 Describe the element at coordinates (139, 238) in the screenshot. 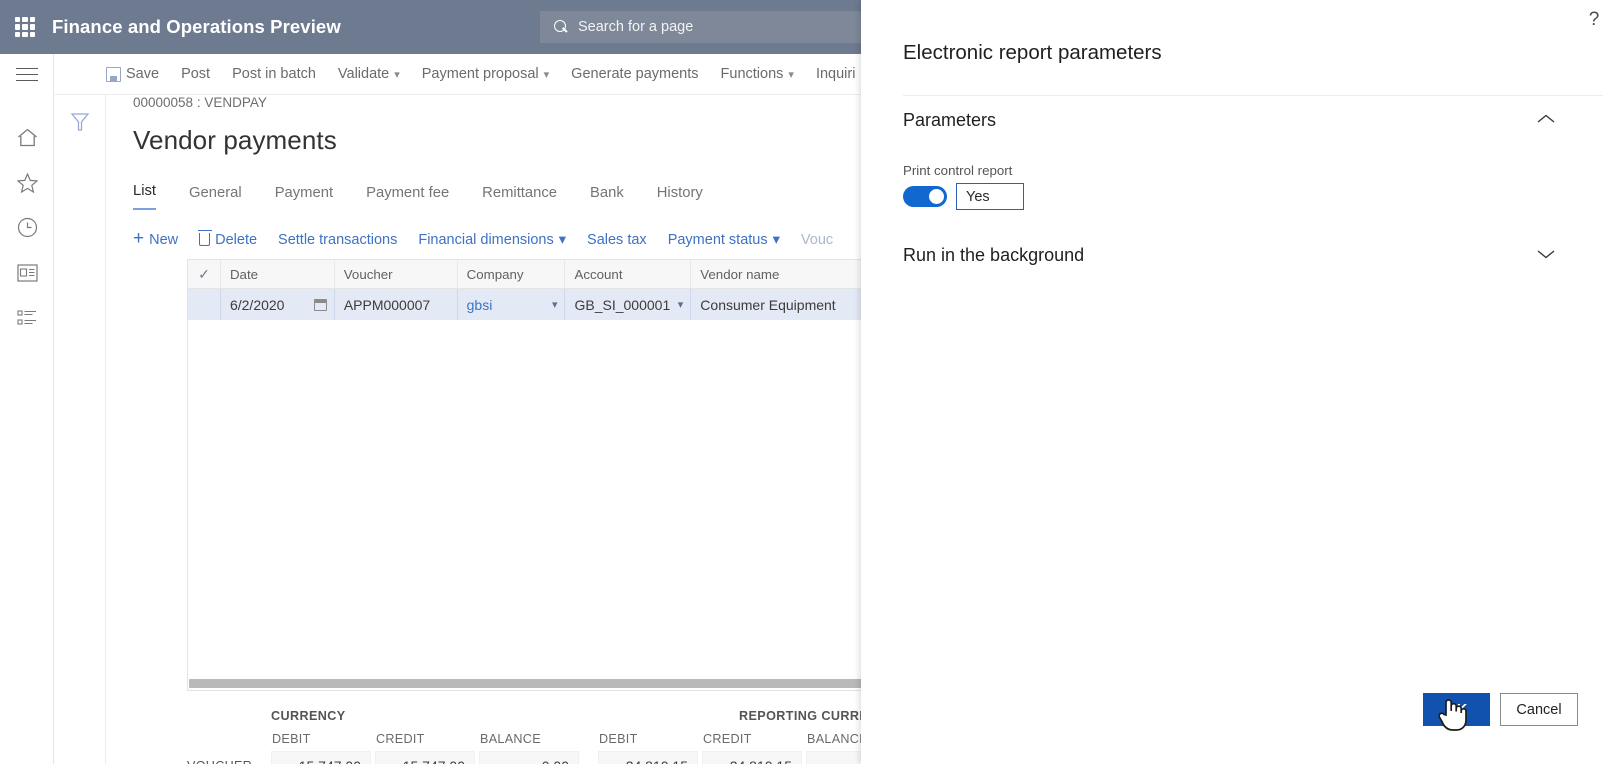

I see `plus-icon: +` at that location.